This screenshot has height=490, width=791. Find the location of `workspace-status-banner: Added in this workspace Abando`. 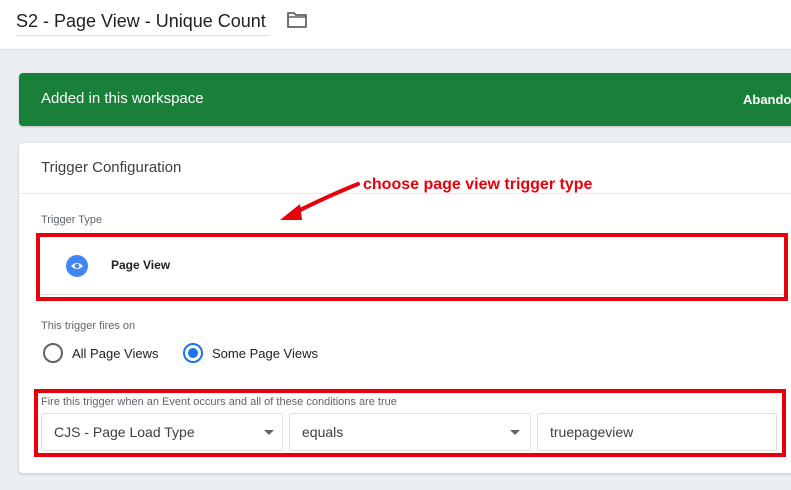

workspace-status-banner: Added in this workspace Abando is located at coordinates (405, 99).